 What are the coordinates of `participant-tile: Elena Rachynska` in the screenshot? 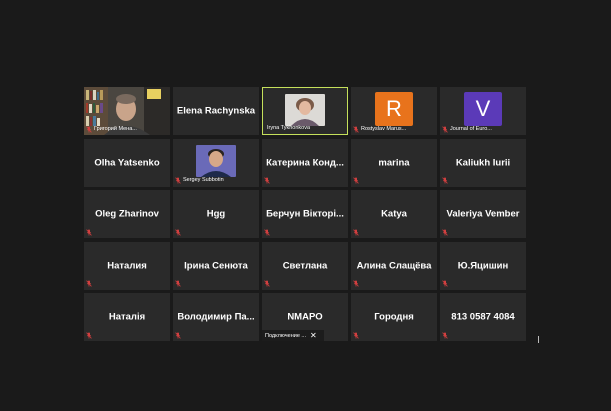 It's located at (216, 111).